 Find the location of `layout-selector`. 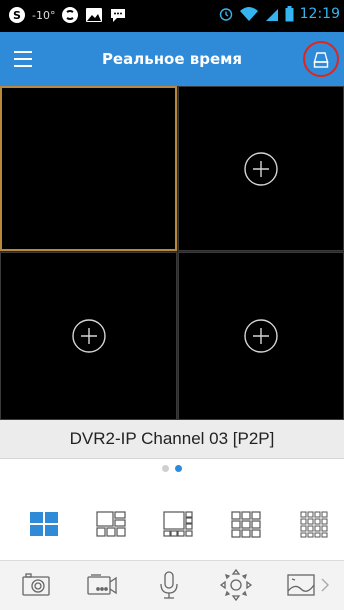

layout-selector is located at coordinates (172, 524).